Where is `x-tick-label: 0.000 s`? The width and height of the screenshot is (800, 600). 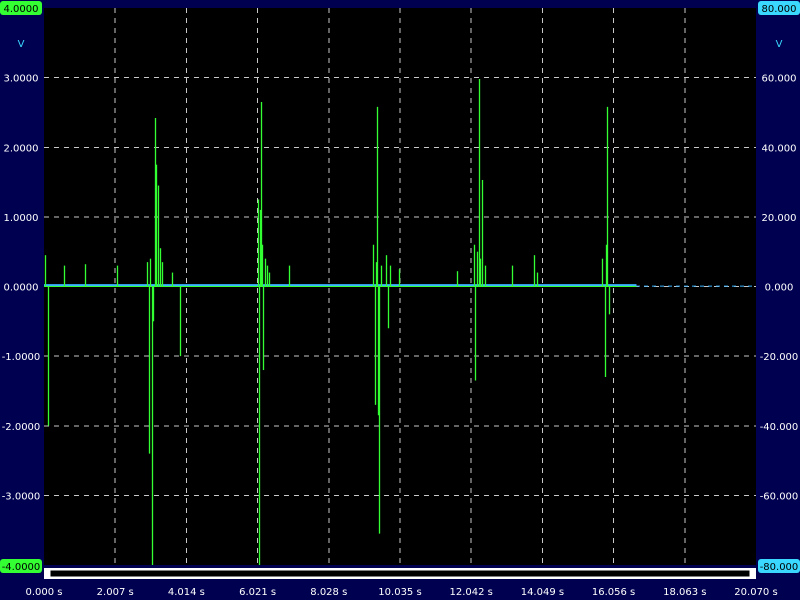
x-tick-label: 0.000 s is located at coordinates (43, 592).